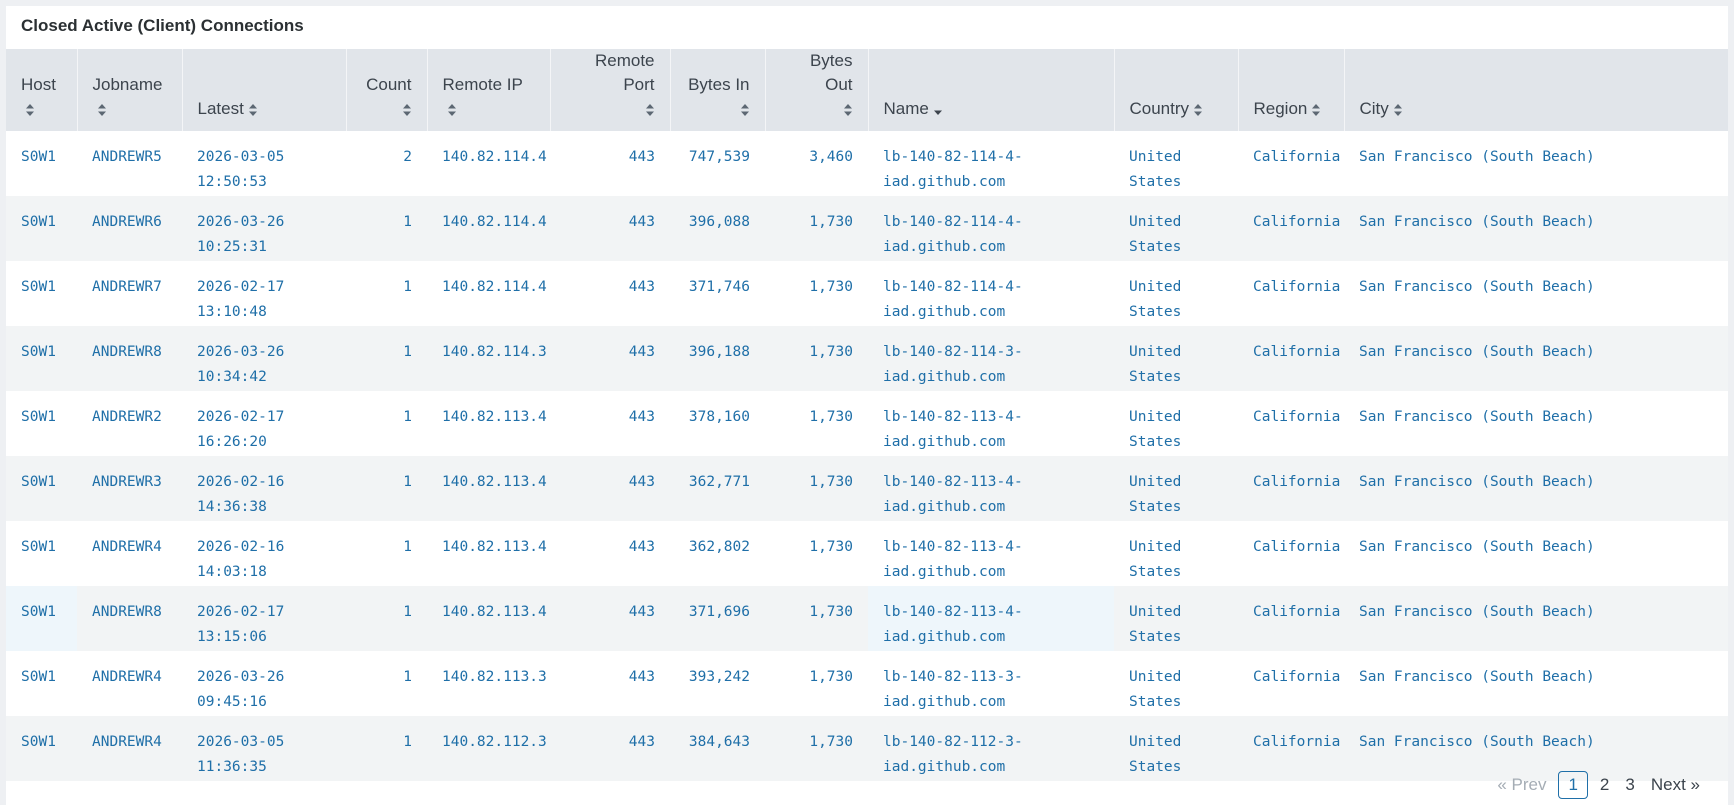  What do you see at coordinates (717, 618) in the screenshot?
I see `cell-bytes-in: 371,696` at bounding box center [717, 618].